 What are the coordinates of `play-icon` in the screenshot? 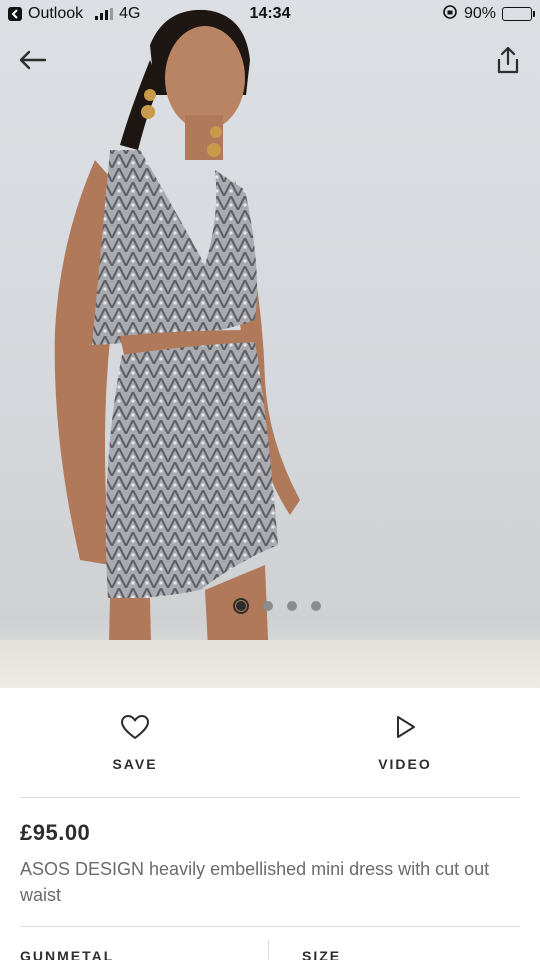 It's located at (406, 727).